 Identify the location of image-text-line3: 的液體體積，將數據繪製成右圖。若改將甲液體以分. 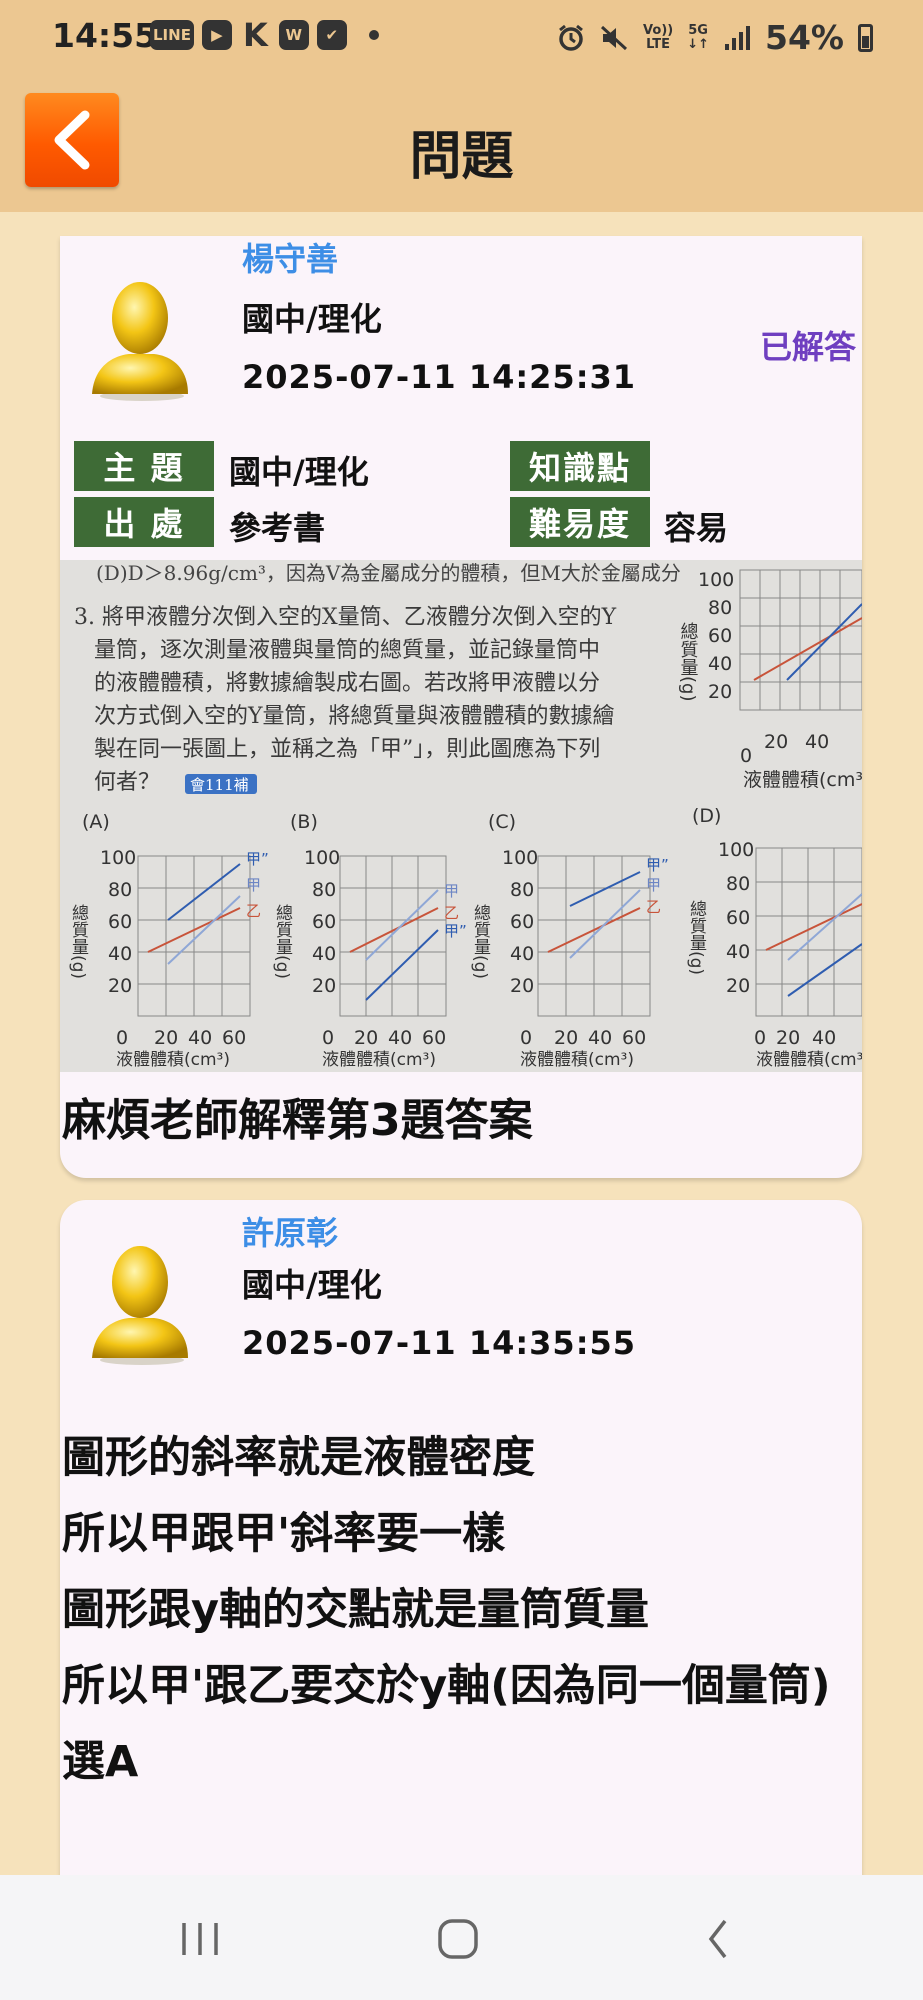
(347, 683).